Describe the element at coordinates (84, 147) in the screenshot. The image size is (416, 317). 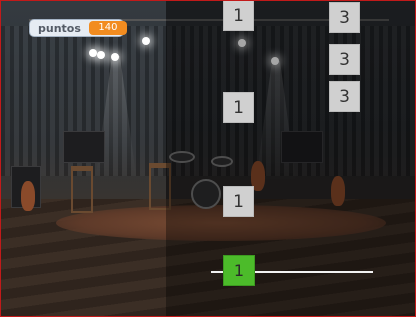
I see `amplifier` at that location.